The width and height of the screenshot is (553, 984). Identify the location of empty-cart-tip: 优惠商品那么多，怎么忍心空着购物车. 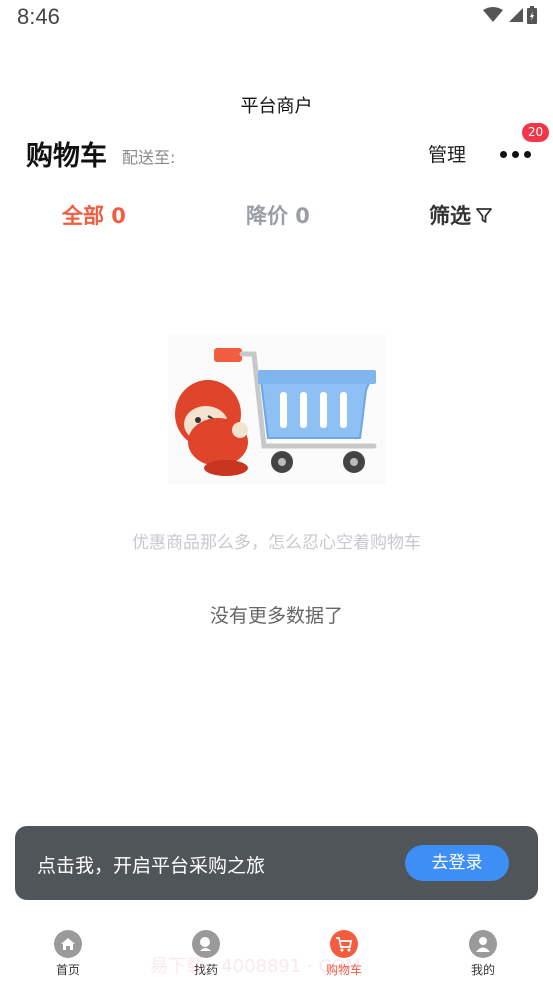
(276, 543).